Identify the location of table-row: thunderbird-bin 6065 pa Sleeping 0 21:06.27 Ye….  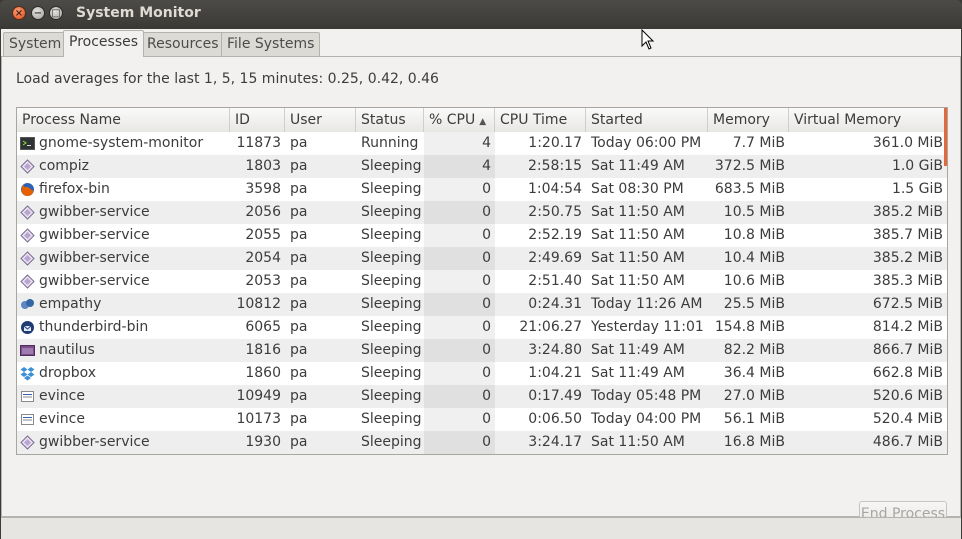
(482, 327).